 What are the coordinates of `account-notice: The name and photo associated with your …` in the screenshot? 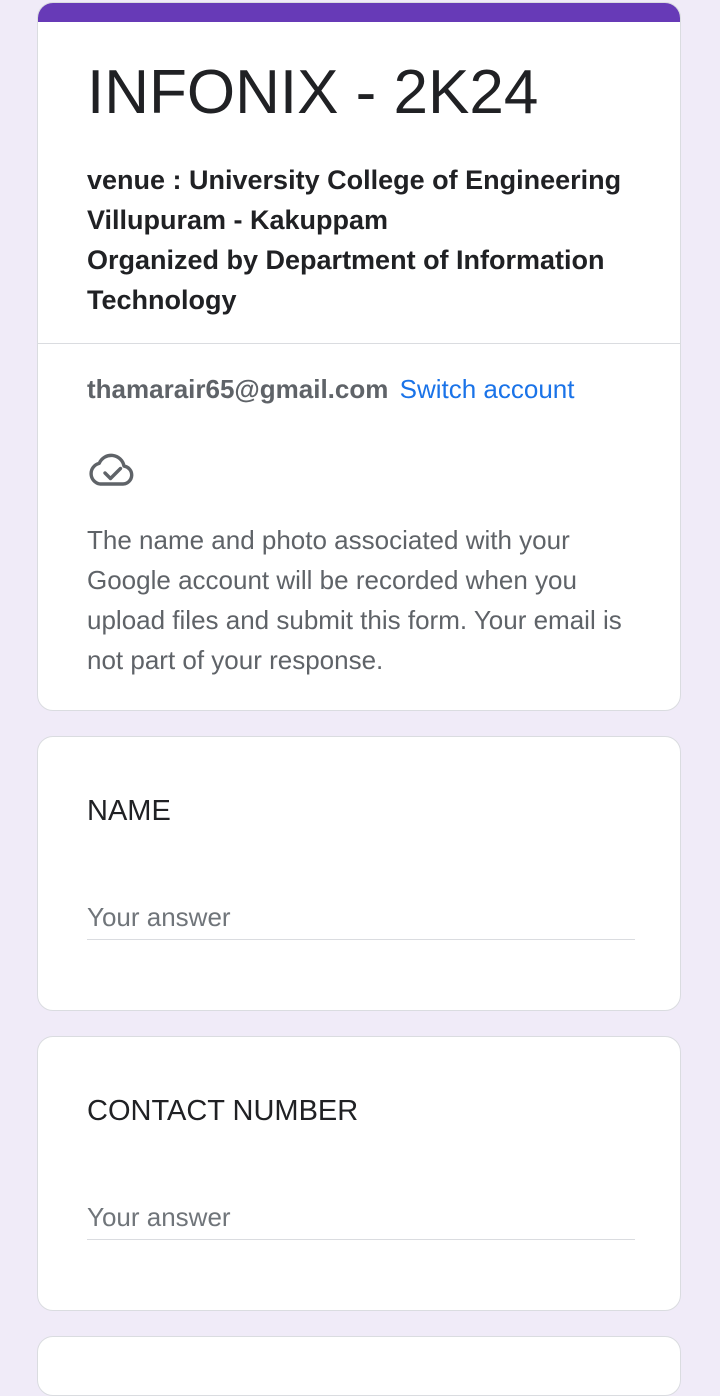 It's located at (354, 600).